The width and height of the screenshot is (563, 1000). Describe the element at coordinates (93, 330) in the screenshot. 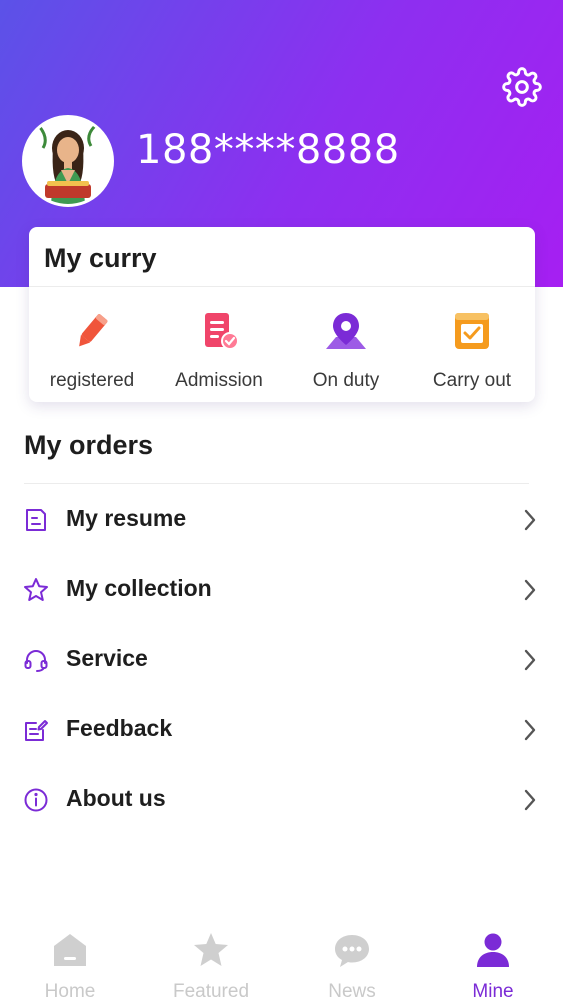

I see `pencil-icon` at that location.